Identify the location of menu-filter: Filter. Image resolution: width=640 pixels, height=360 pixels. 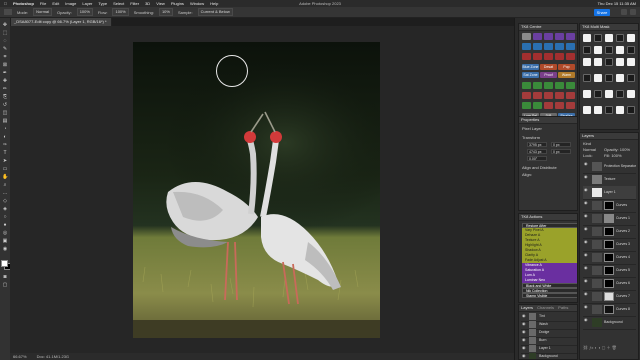
(134, 3).